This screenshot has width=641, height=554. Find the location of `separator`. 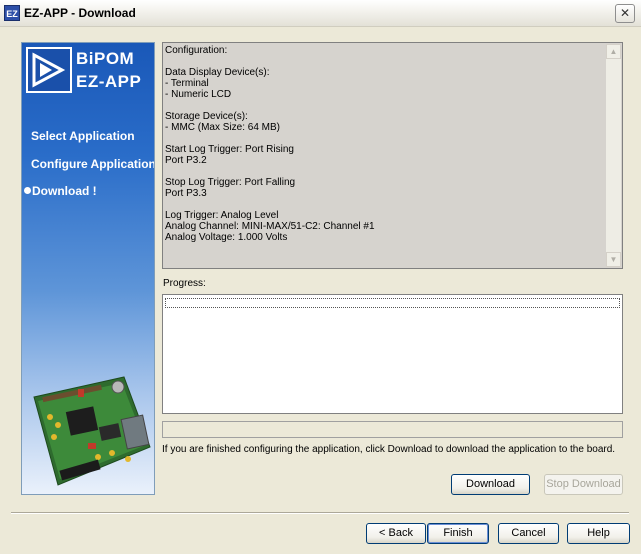

separator is located at coordinates (320, 513).